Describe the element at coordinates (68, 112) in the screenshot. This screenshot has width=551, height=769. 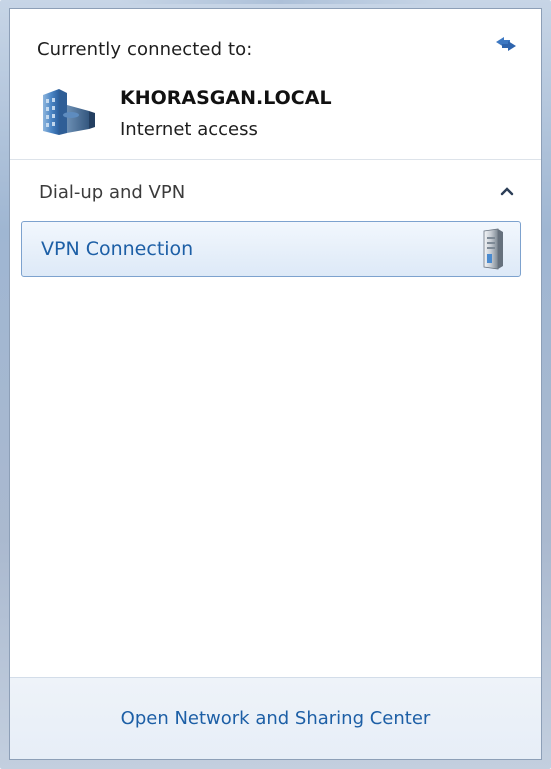
I see `domain-network-icon` at that location.